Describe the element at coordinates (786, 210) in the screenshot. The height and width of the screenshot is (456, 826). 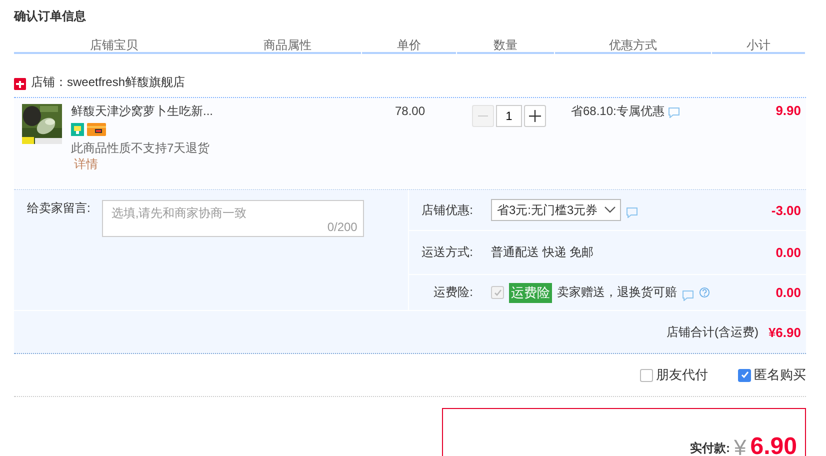
I see `option-amount: -3.00` at that location.